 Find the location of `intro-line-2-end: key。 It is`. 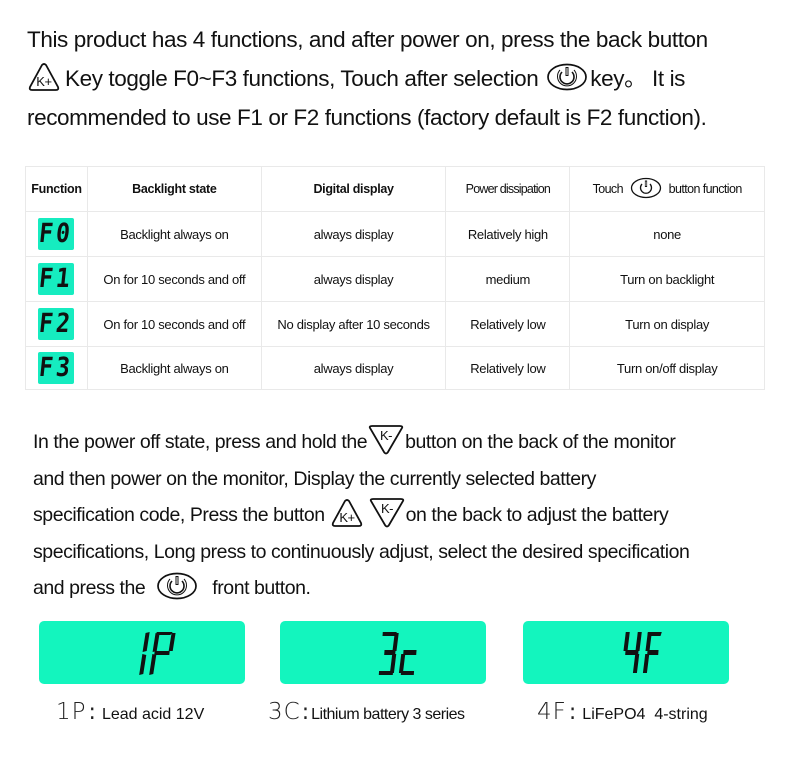

intro-line-2-end: key。 It is is located at coordinates (638, 78).